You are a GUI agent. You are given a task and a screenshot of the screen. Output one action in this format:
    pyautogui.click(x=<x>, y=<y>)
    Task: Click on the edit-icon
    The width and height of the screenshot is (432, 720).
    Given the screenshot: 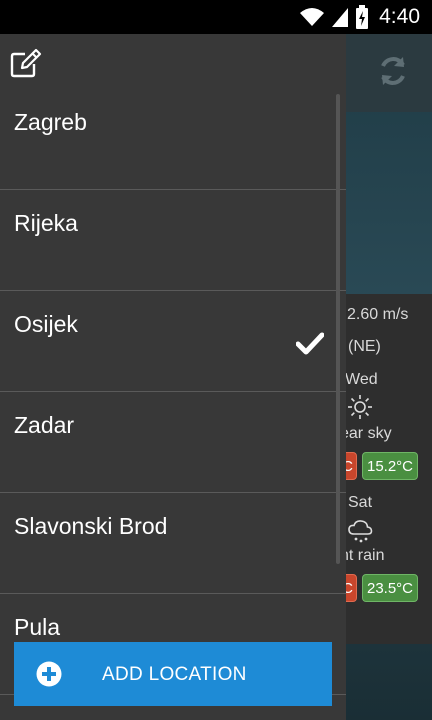 What is the action you would take?
    pyautogui.click(x=26, y=64)
    